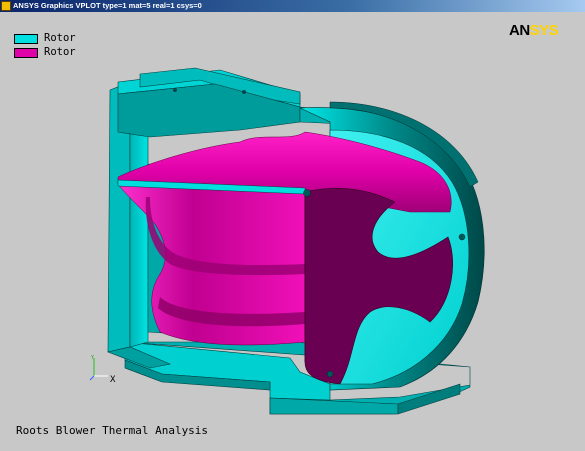  I want to click on legend-swatch-cyan, so click(26, 39).